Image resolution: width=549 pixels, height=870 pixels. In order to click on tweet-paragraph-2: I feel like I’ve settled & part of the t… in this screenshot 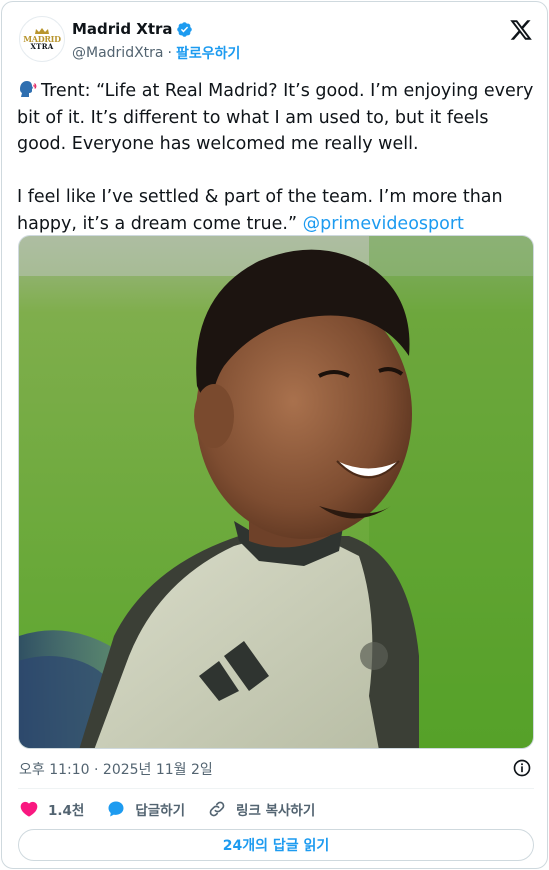, I will do `click(277, 210)`.